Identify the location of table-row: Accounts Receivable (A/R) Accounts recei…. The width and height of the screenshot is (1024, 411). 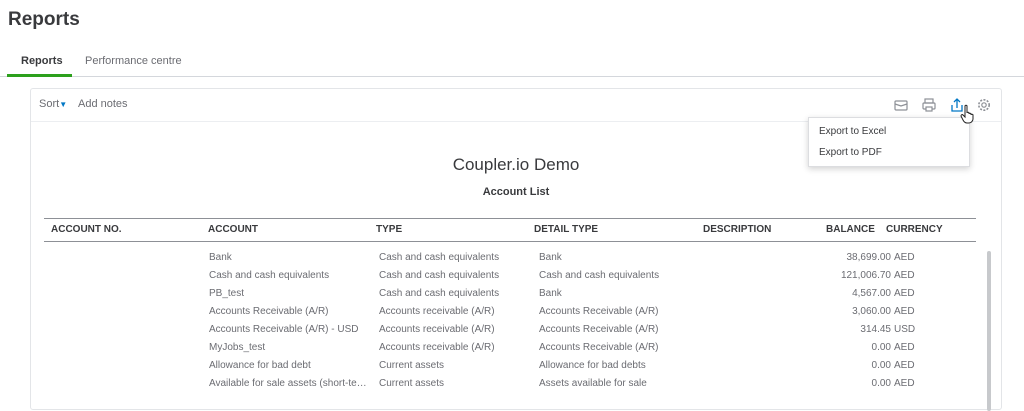
(510, 313).